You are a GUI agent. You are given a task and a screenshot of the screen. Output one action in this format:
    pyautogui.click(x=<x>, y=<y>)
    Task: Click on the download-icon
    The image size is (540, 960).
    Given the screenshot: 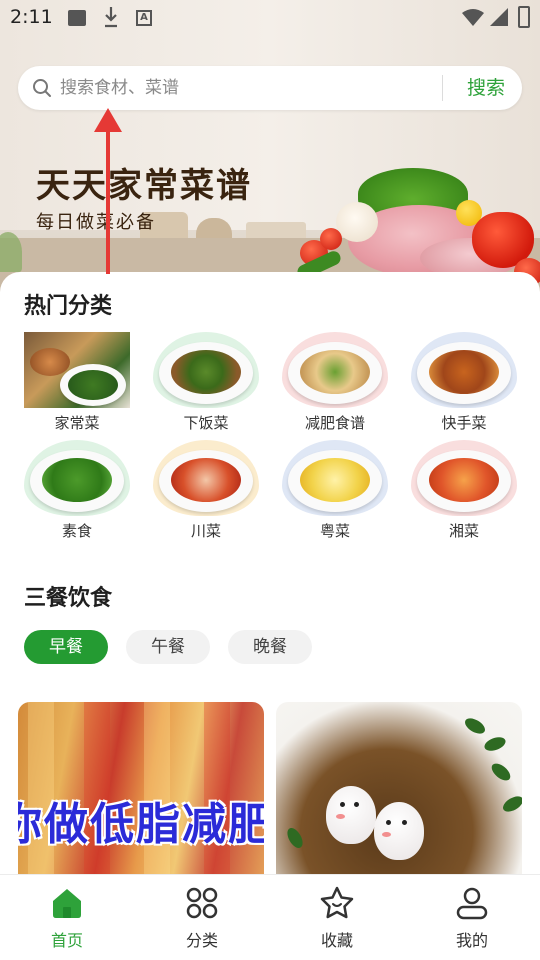 What is the action you would take?
    pyautogui.click(x=111, y=17)
    